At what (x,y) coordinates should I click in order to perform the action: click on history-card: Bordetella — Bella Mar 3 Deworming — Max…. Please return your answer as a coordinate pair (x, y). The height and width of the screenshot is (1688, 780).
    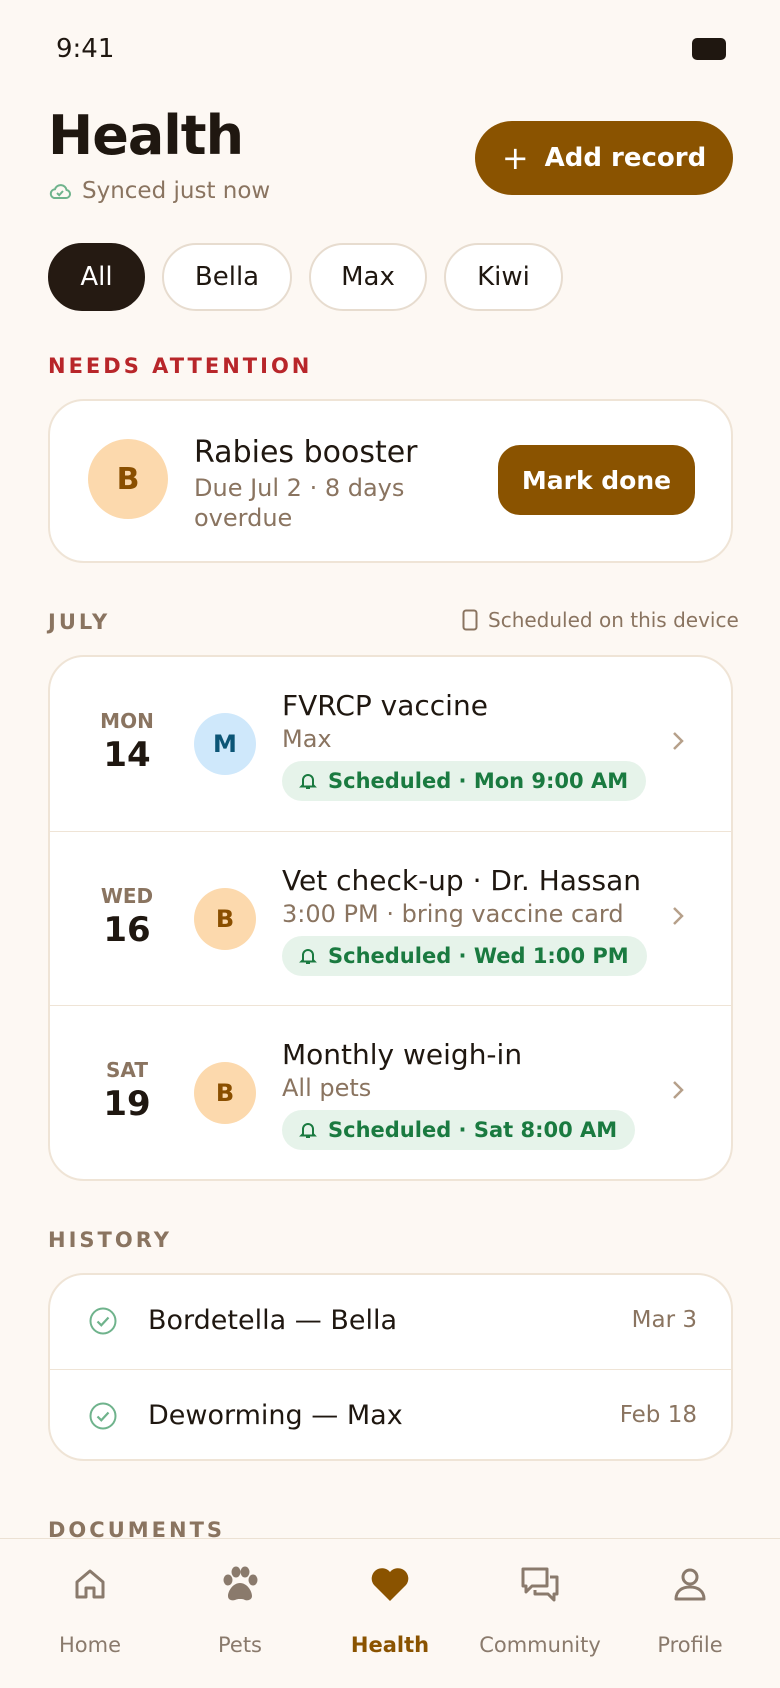
    Looking at the image, I should click on (390, 1367).